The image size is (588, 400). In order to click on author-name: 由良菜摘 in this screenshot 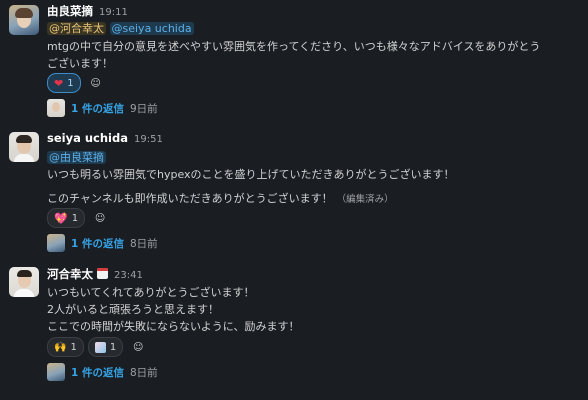, I will do `click(70, 11)`.